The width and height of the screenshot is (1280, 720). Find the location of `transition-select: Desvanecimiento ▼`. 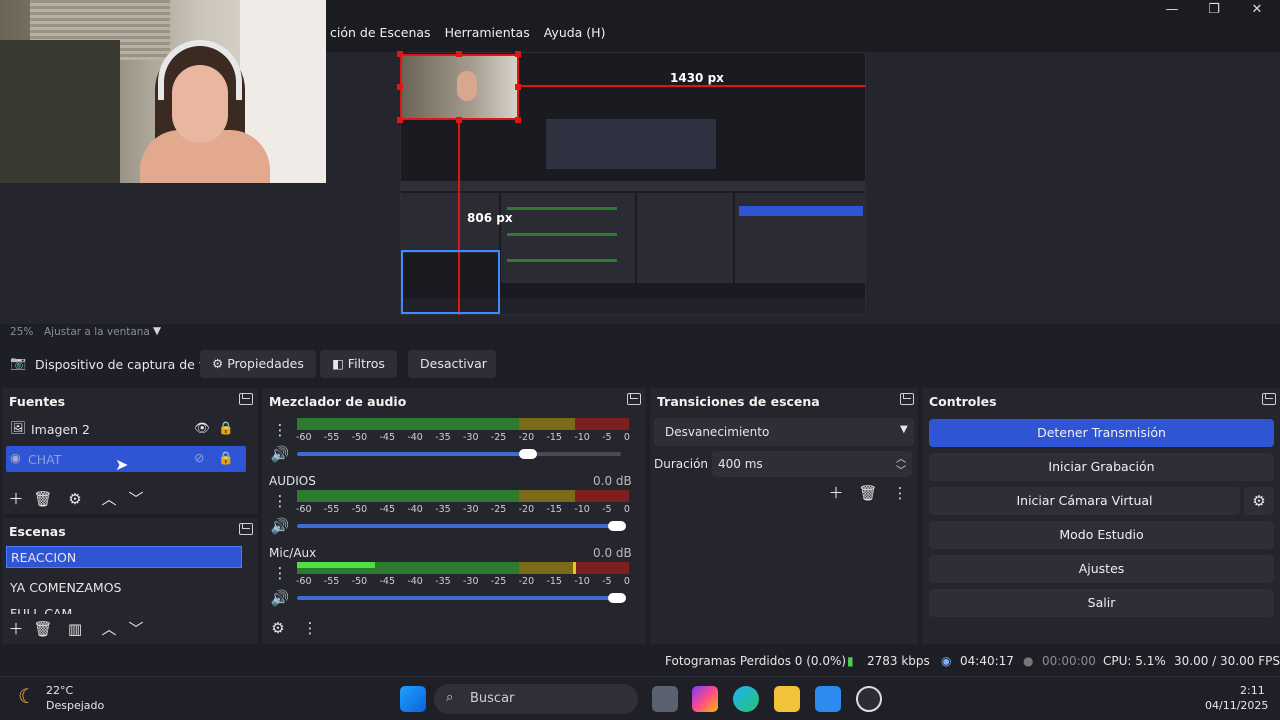

transition-select: Desvanecimiento ▼ is located at coordinates (784, 432).